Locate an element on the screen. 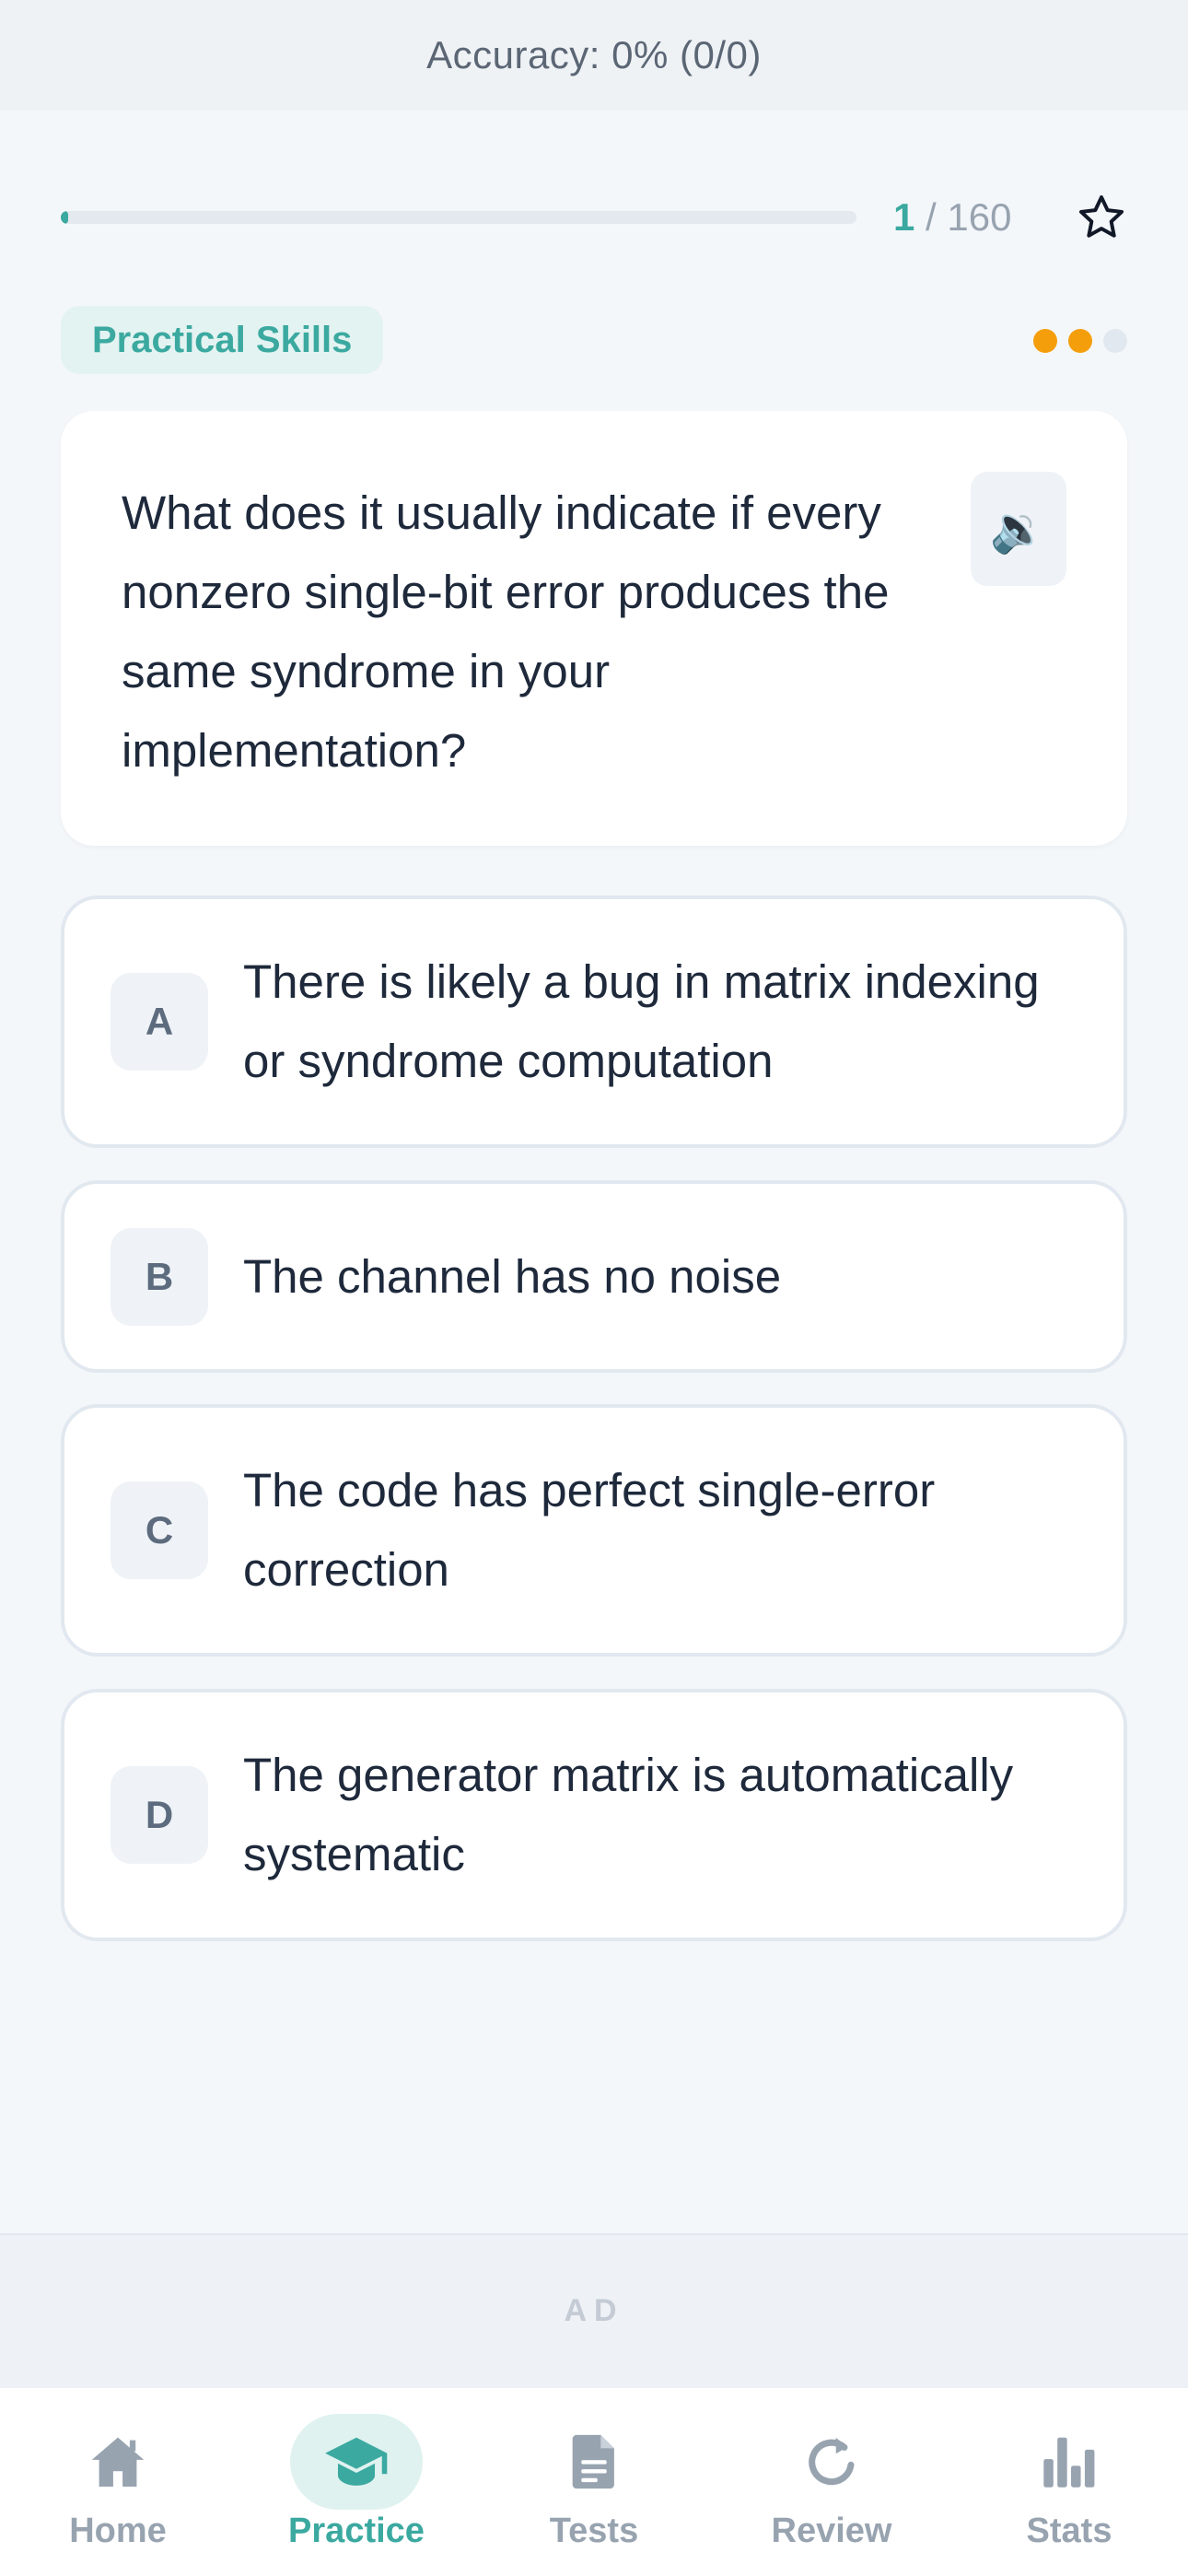 The height and width of the screenshot is (2576, 1188). progress-bar-fill is located at coordinates (64, 217).